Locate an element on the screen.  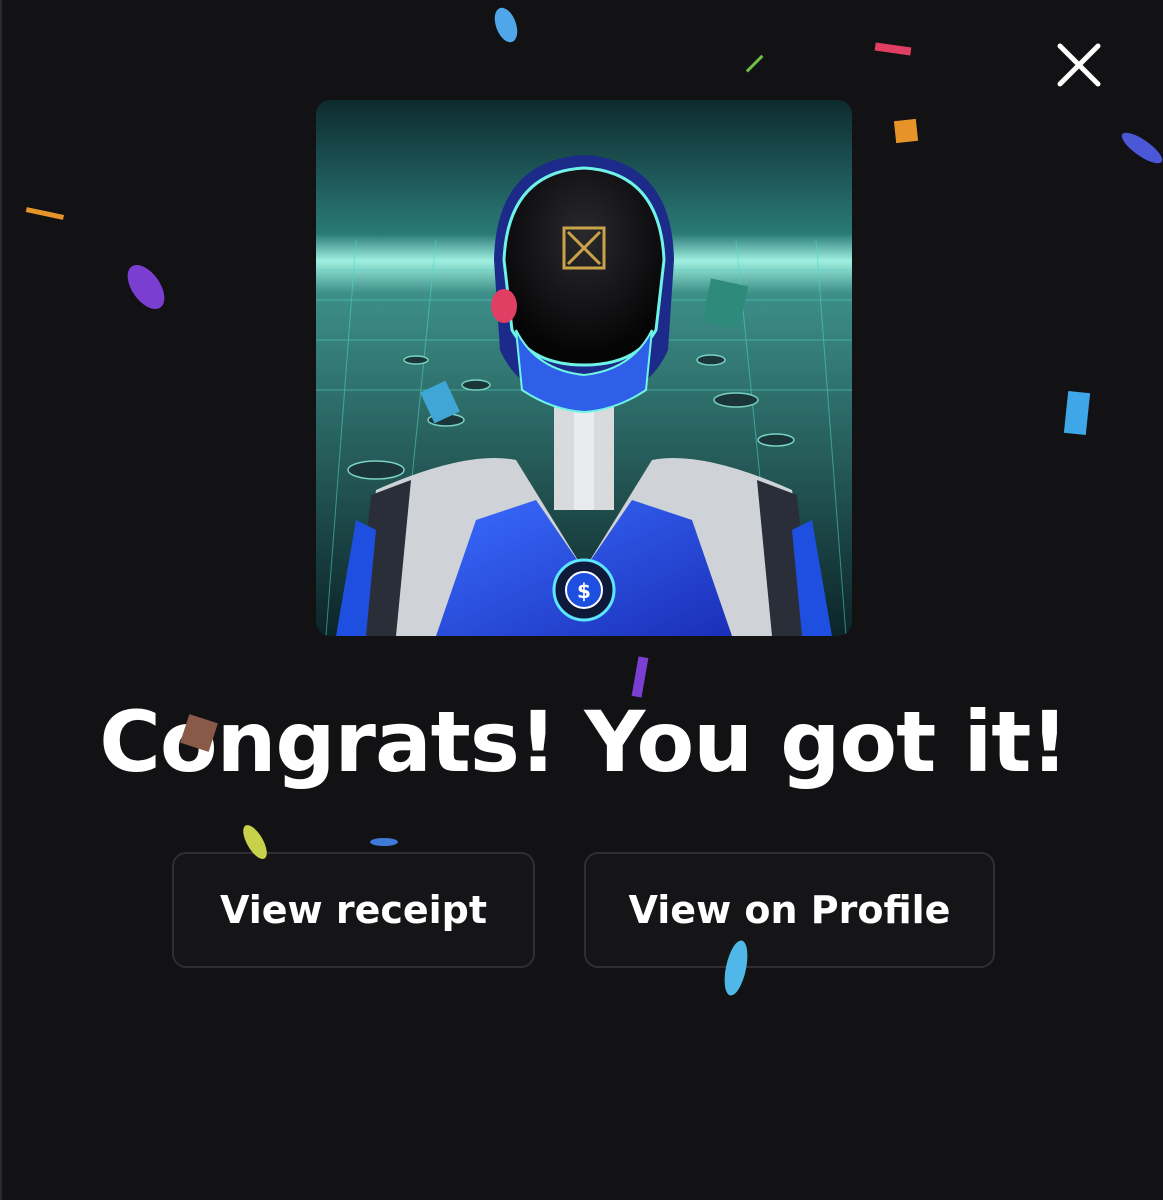
close-icon is located at coordinates (1079, 65).